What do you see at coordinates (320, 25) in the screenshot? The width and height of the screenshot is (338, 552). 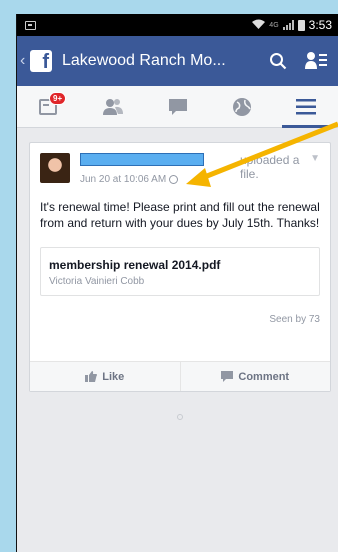 I see `clock: 3:53` at bounding box center [320, 25].